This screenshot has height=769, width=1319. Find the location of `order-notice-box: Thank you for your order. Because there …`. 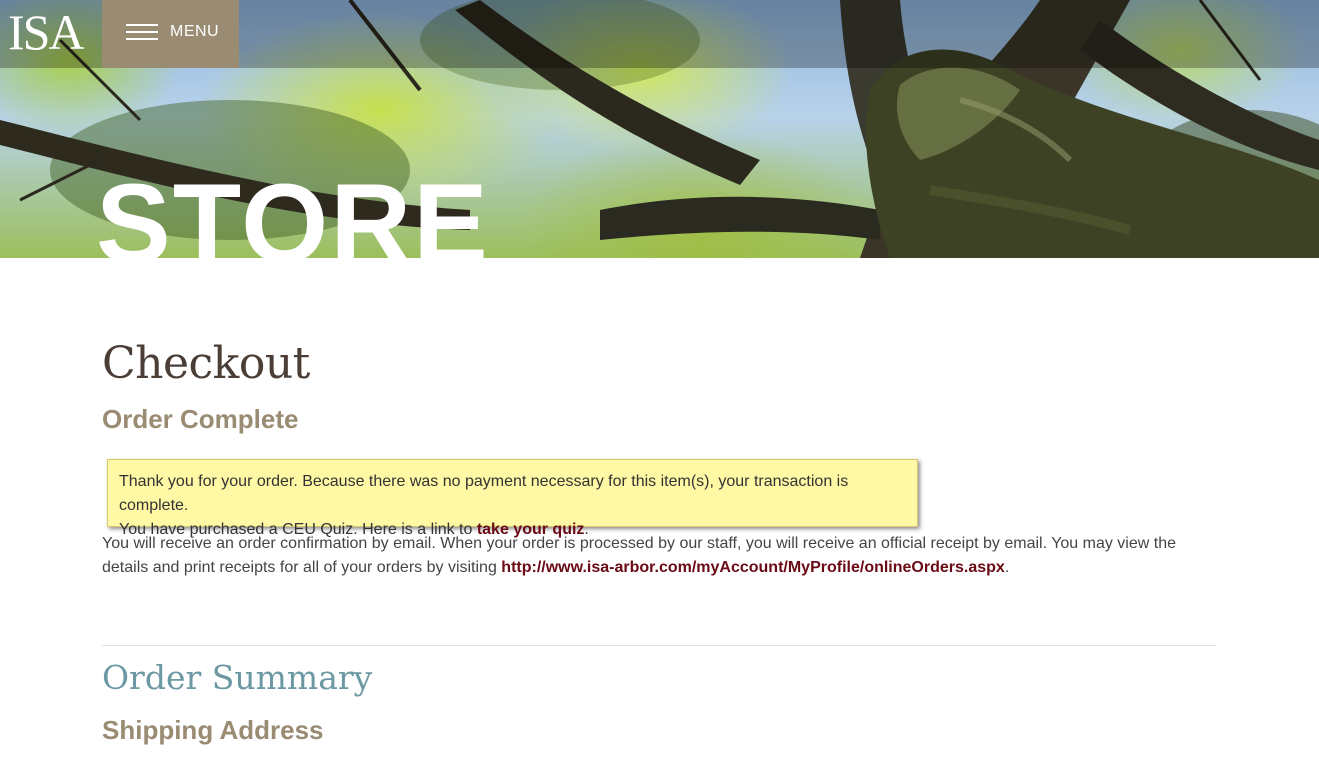

order-notice-box: Thank you for your order. Because there … is located at coordinates (512, 498).